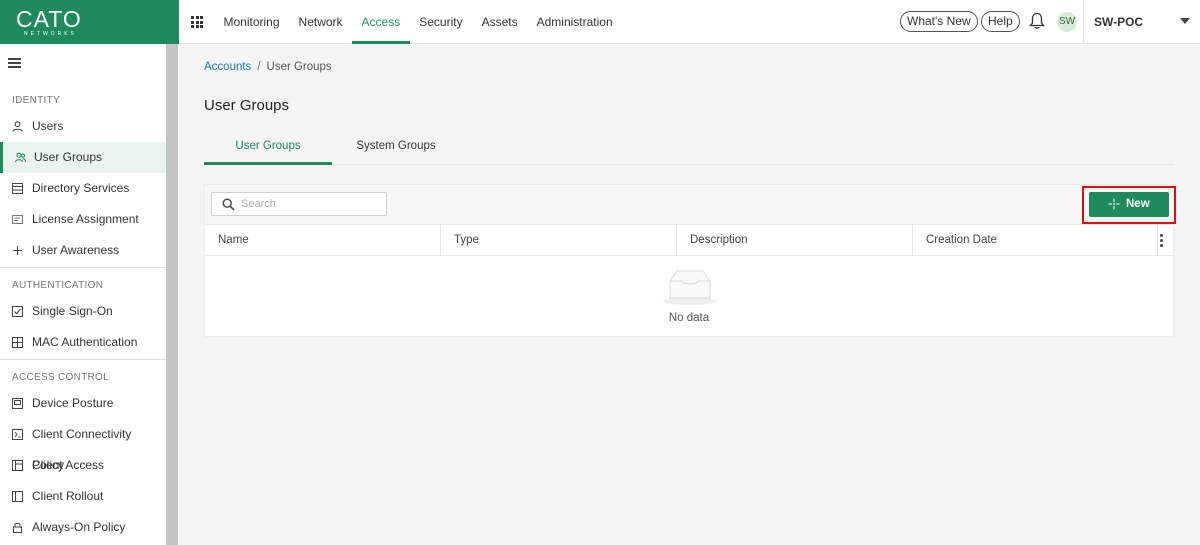 This screenshot has height=545, width=1200. What do you see at coordinates (227, 67) in the screenshot?
I see `breadcrumb-accounts-link: Accounts` at bounding box center [227, 67].